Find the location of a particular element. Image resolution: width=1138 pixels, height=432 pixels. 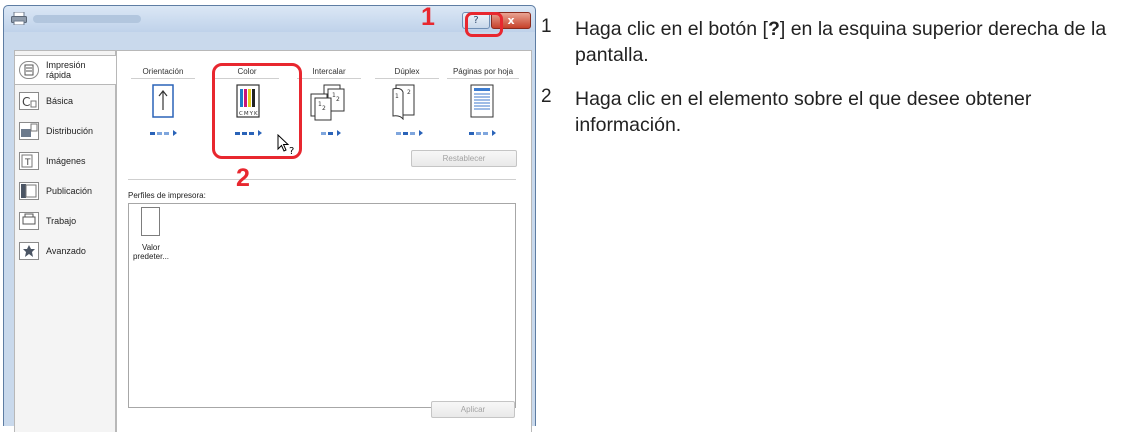

step-number: 2 is located at coordinates (546, 96).